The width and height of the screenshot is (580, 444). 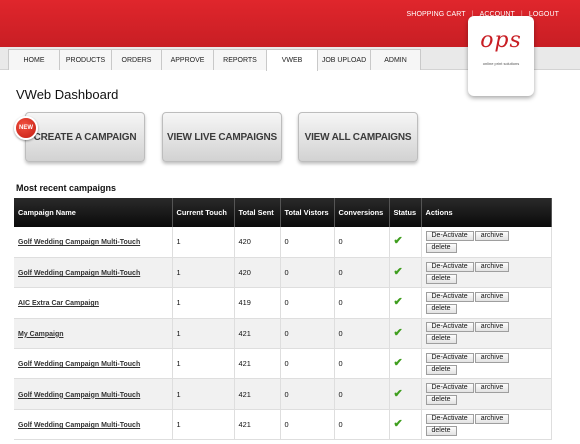 What do you see at coordinates (93, 212) in the screenshot?
I see `column-header-campaign-name: Campaign Name` at bounding box center [93, 212].